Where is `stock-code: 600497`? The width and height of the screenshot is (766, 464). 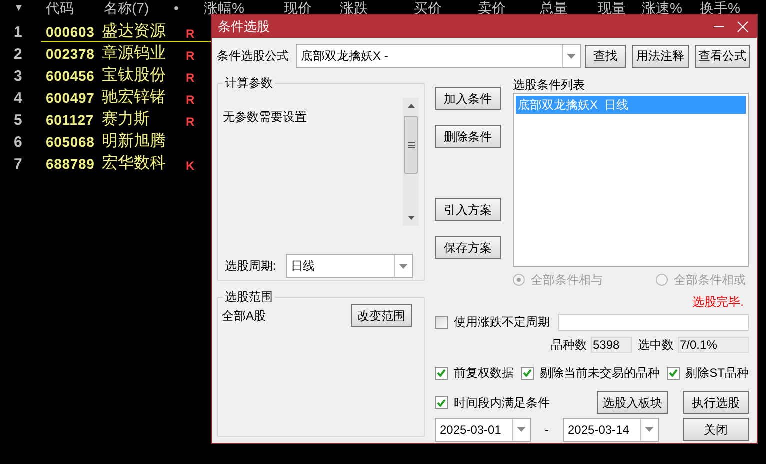 stock-code: 600497 is located at coordinates (70, 98).